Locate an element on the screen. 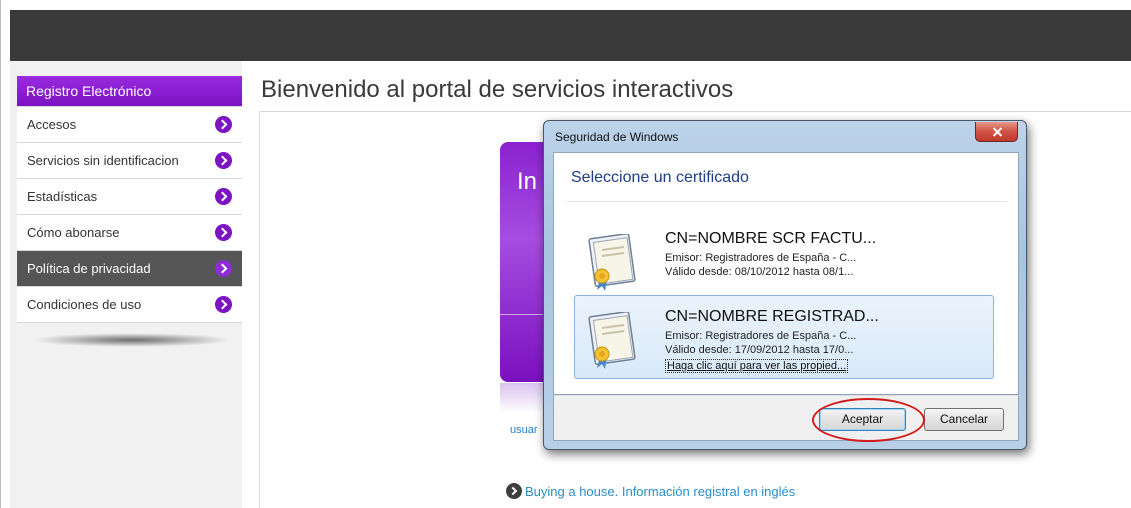  sidebar-item-label: Accesos is located at coordinates (52, 124).